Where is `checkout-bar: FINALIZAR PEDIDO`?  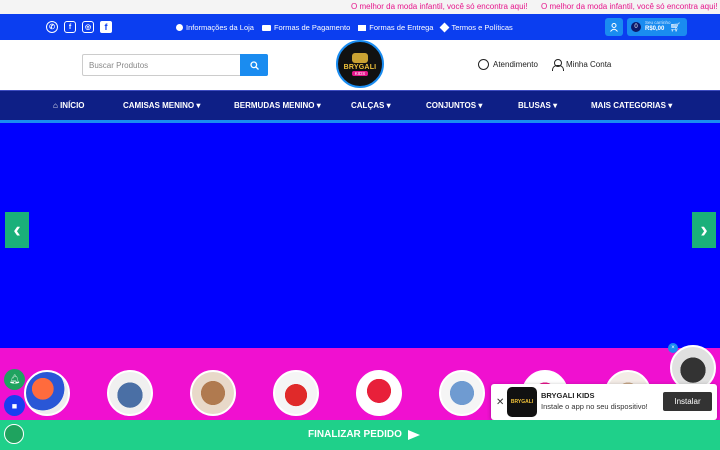 checkout-bar: FINALIZAR PEDIDO is located at coordinates (360, 435).